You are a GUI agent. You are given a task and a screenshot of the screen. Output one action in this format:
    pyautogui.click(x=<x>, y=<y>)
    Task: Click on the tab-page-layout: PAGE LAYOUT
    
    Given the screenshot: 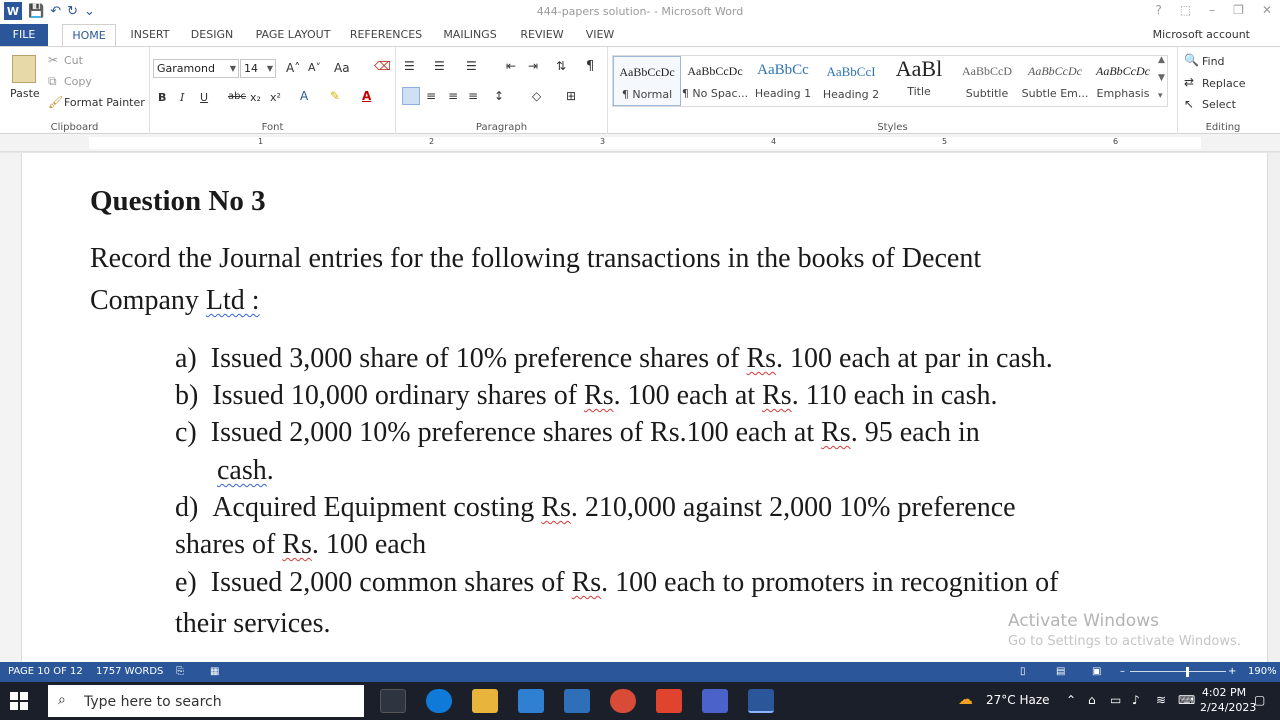 What is the action you would take?
    pyautogui.click(x=293, y=35)
    